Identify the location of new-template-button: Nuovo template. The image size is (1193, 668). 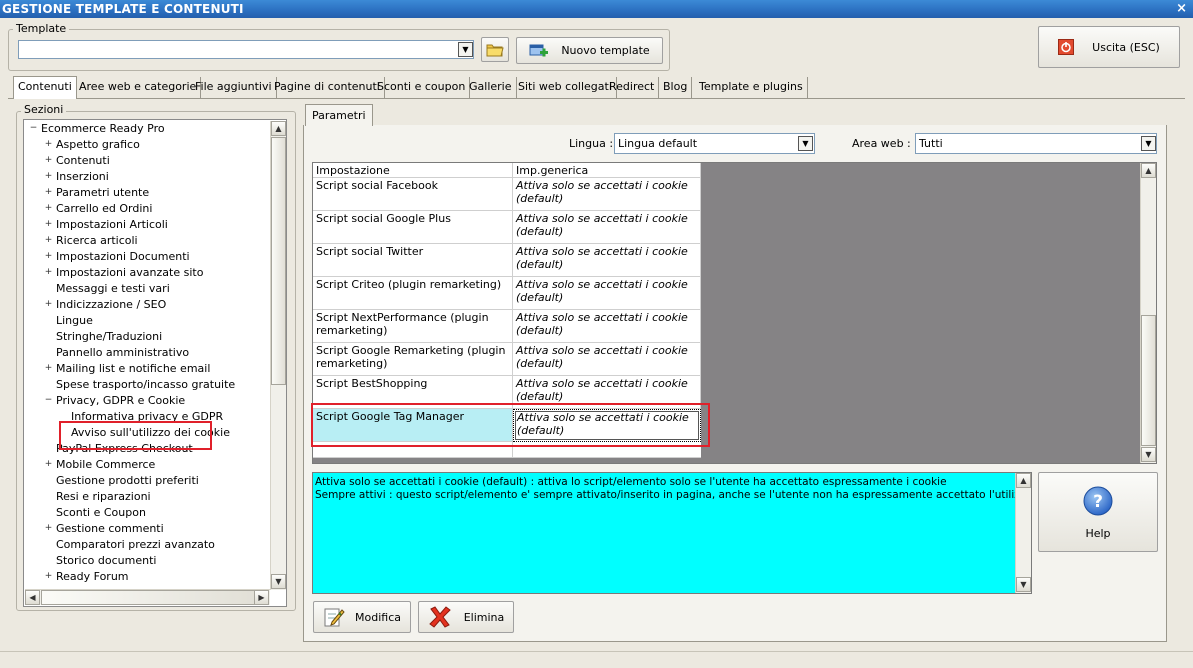
(589, 50).